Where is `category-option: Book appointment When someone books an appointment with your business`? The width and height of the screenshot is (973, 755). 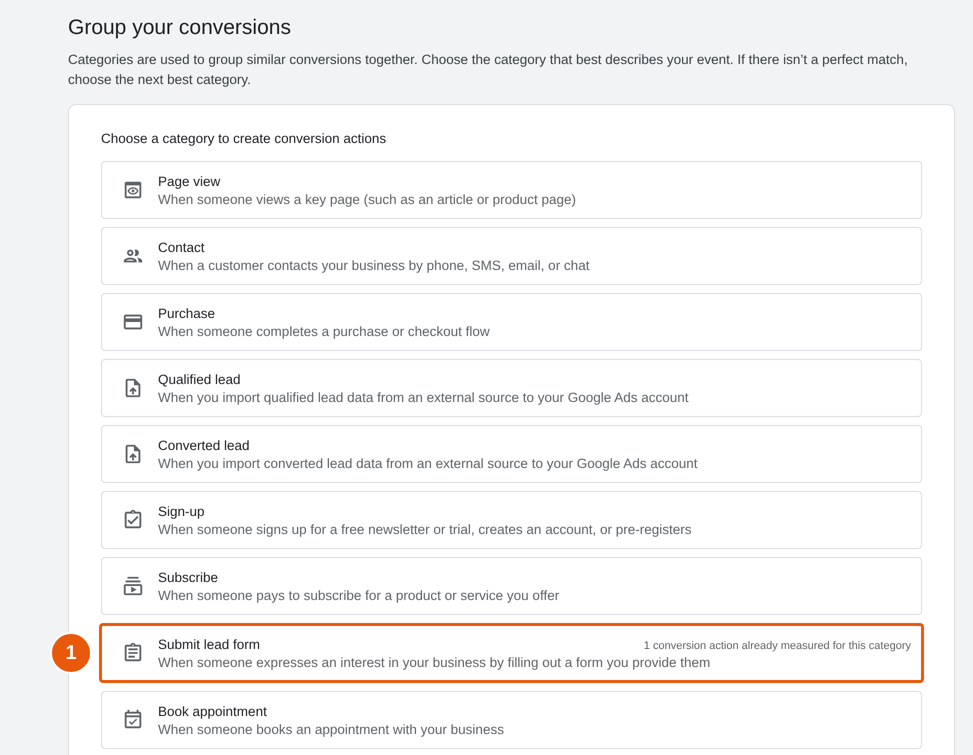 category-option: Book appointment When someone books an appointment with your business is located at coordinates (511, 720).